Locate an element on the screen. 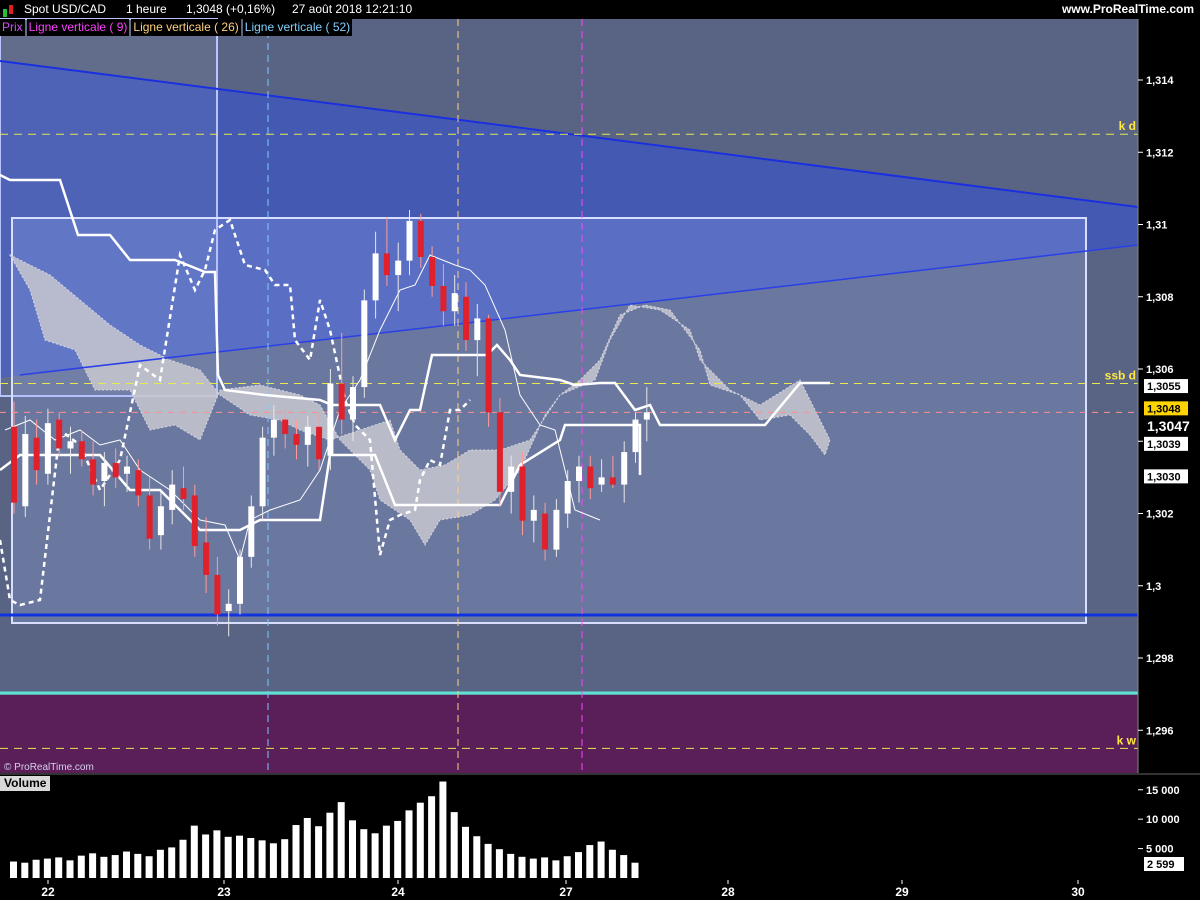 This screenshot has width=1200, height=900. price-tick-label: 1,308 is located at coordinates (1160, 298).